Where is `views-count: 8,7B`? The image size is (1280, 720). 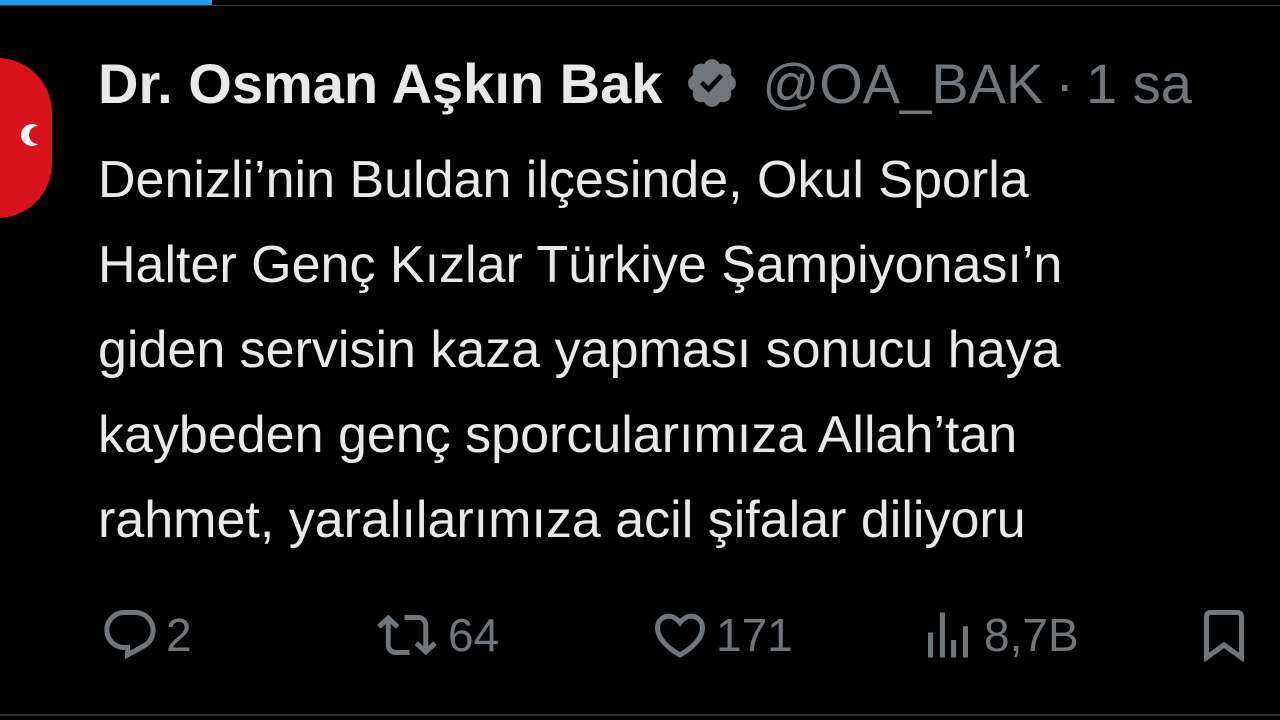 views-count: 8,7B is located at coordinates (1031, 635).